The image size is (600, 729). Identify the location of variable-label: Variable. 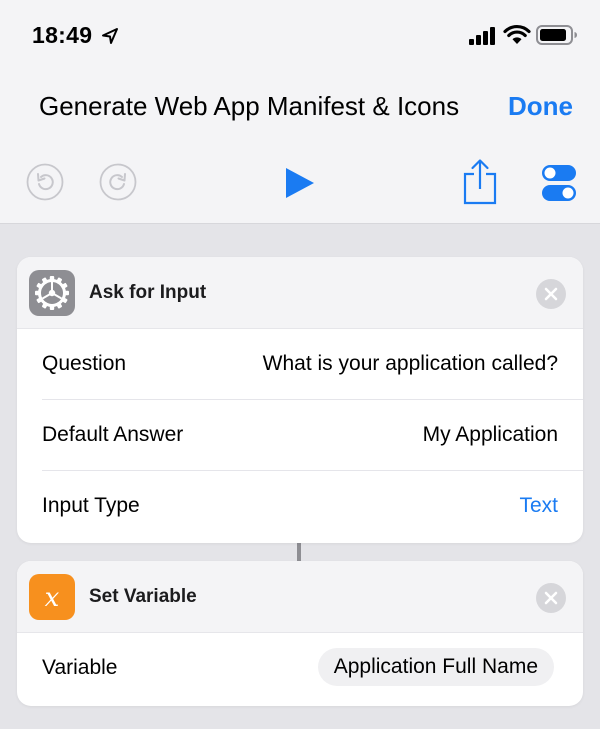
(80, 667).